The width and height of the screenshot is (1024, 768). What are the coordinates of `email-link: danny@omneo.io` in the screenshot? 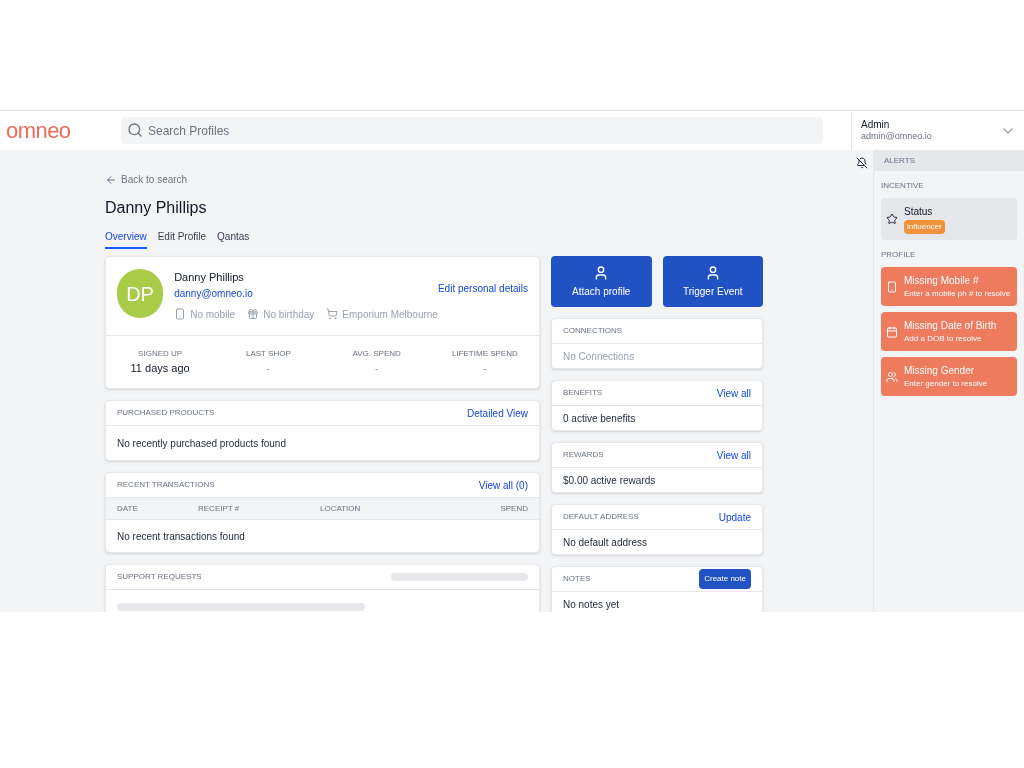 It's located at (306, 293).